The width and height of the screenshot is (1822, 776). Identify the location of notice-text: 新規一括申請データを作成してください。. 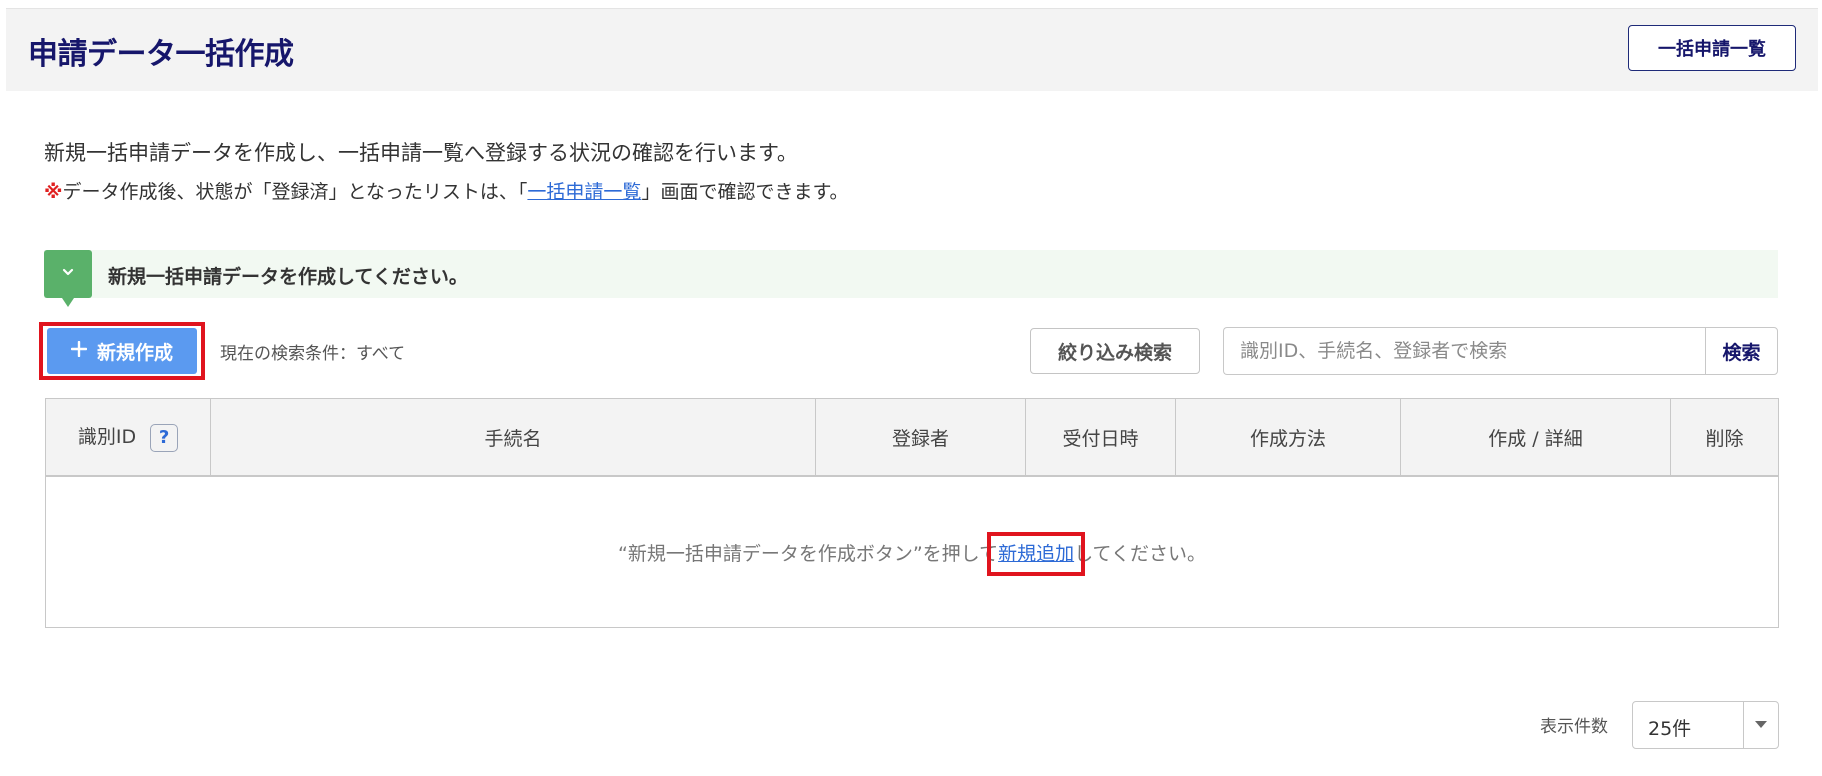
(288, 277).